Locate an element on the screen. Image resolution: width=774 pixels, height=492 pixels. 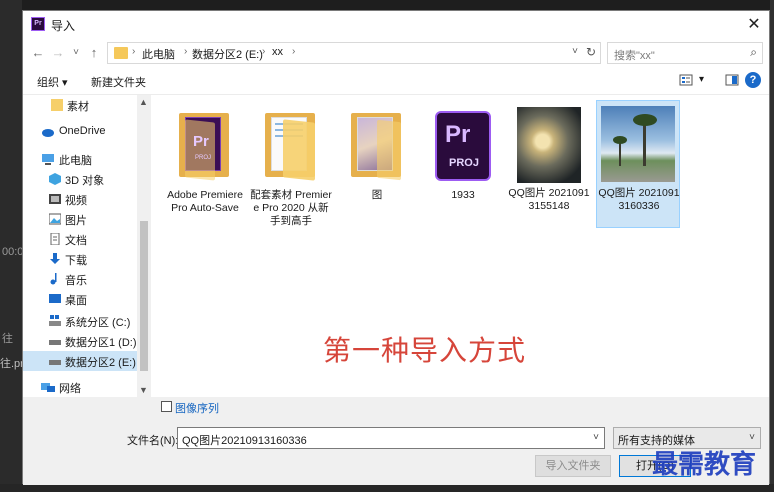
search-placeholder: 搜索"xx" is located at coordinates (634, 56).